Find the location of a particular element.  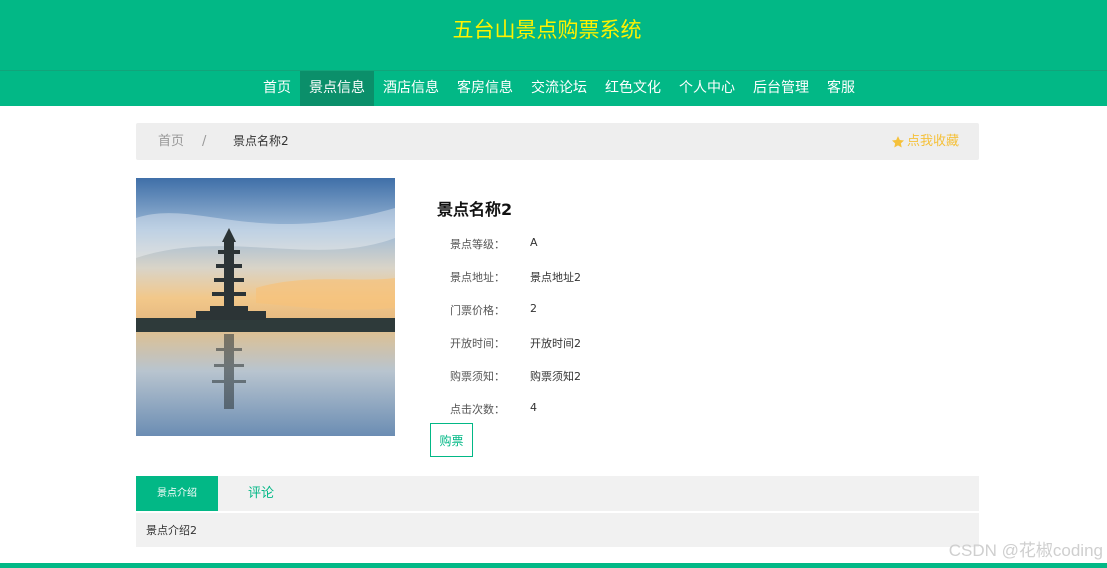

main-nav: 首页 景点信息 酒店信息 客房信息 交流论坛 红色文化 个人中心 后台管理 客服 is located at coordinates (553, 88).